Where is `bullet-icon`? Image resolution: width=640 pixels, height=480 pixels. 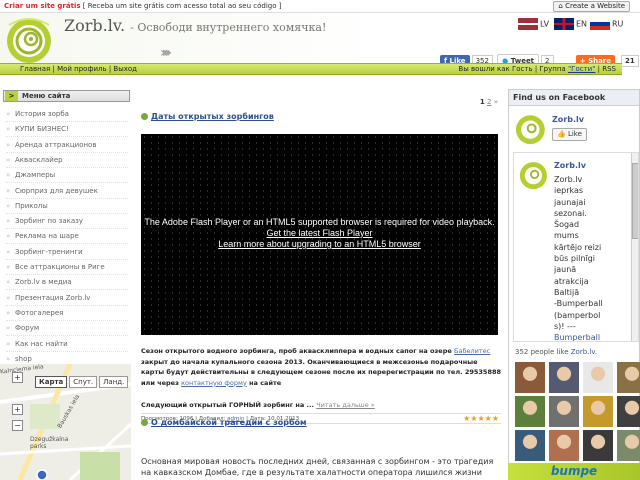
bullet-icon is located at coordinates (144, 422).